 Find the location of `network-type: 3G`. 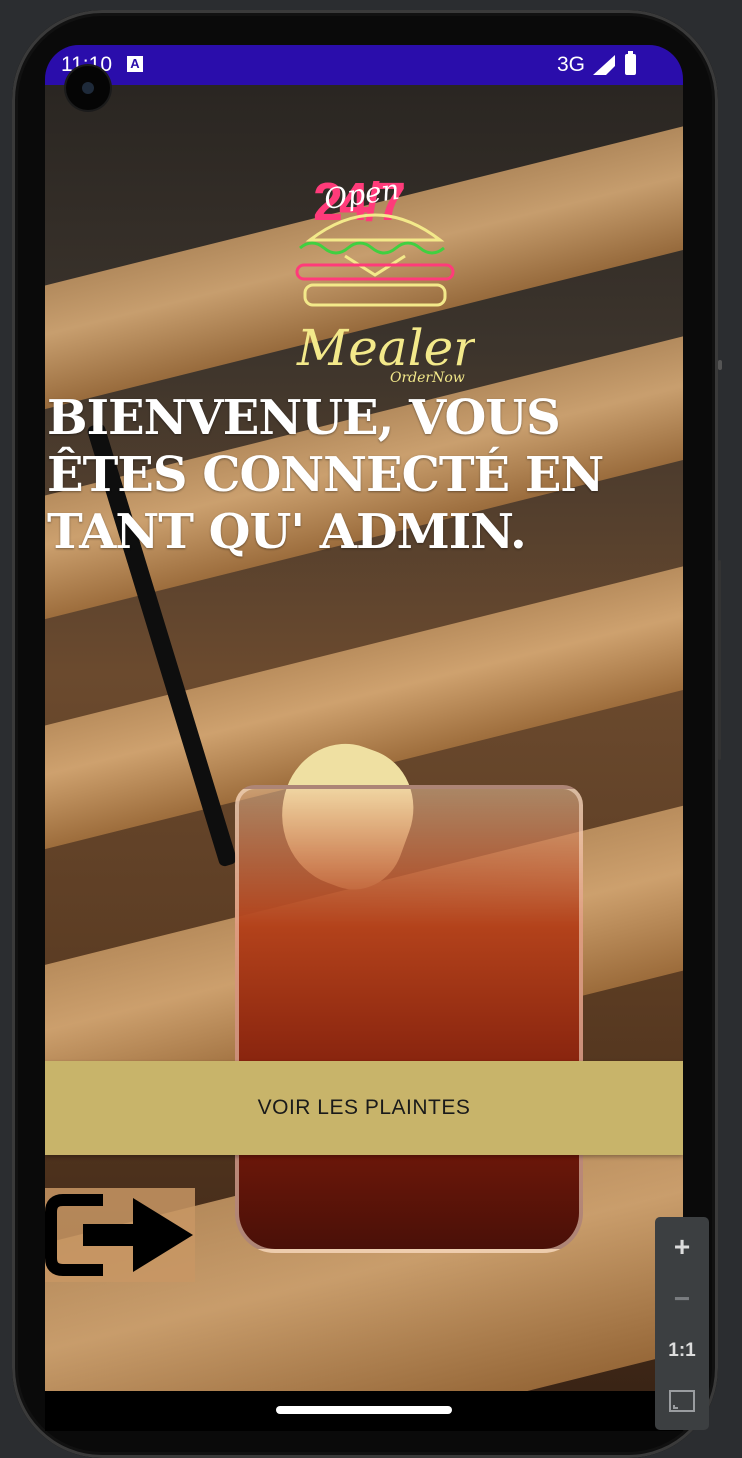

network-type: 3G is located at coordinates (571, 64).